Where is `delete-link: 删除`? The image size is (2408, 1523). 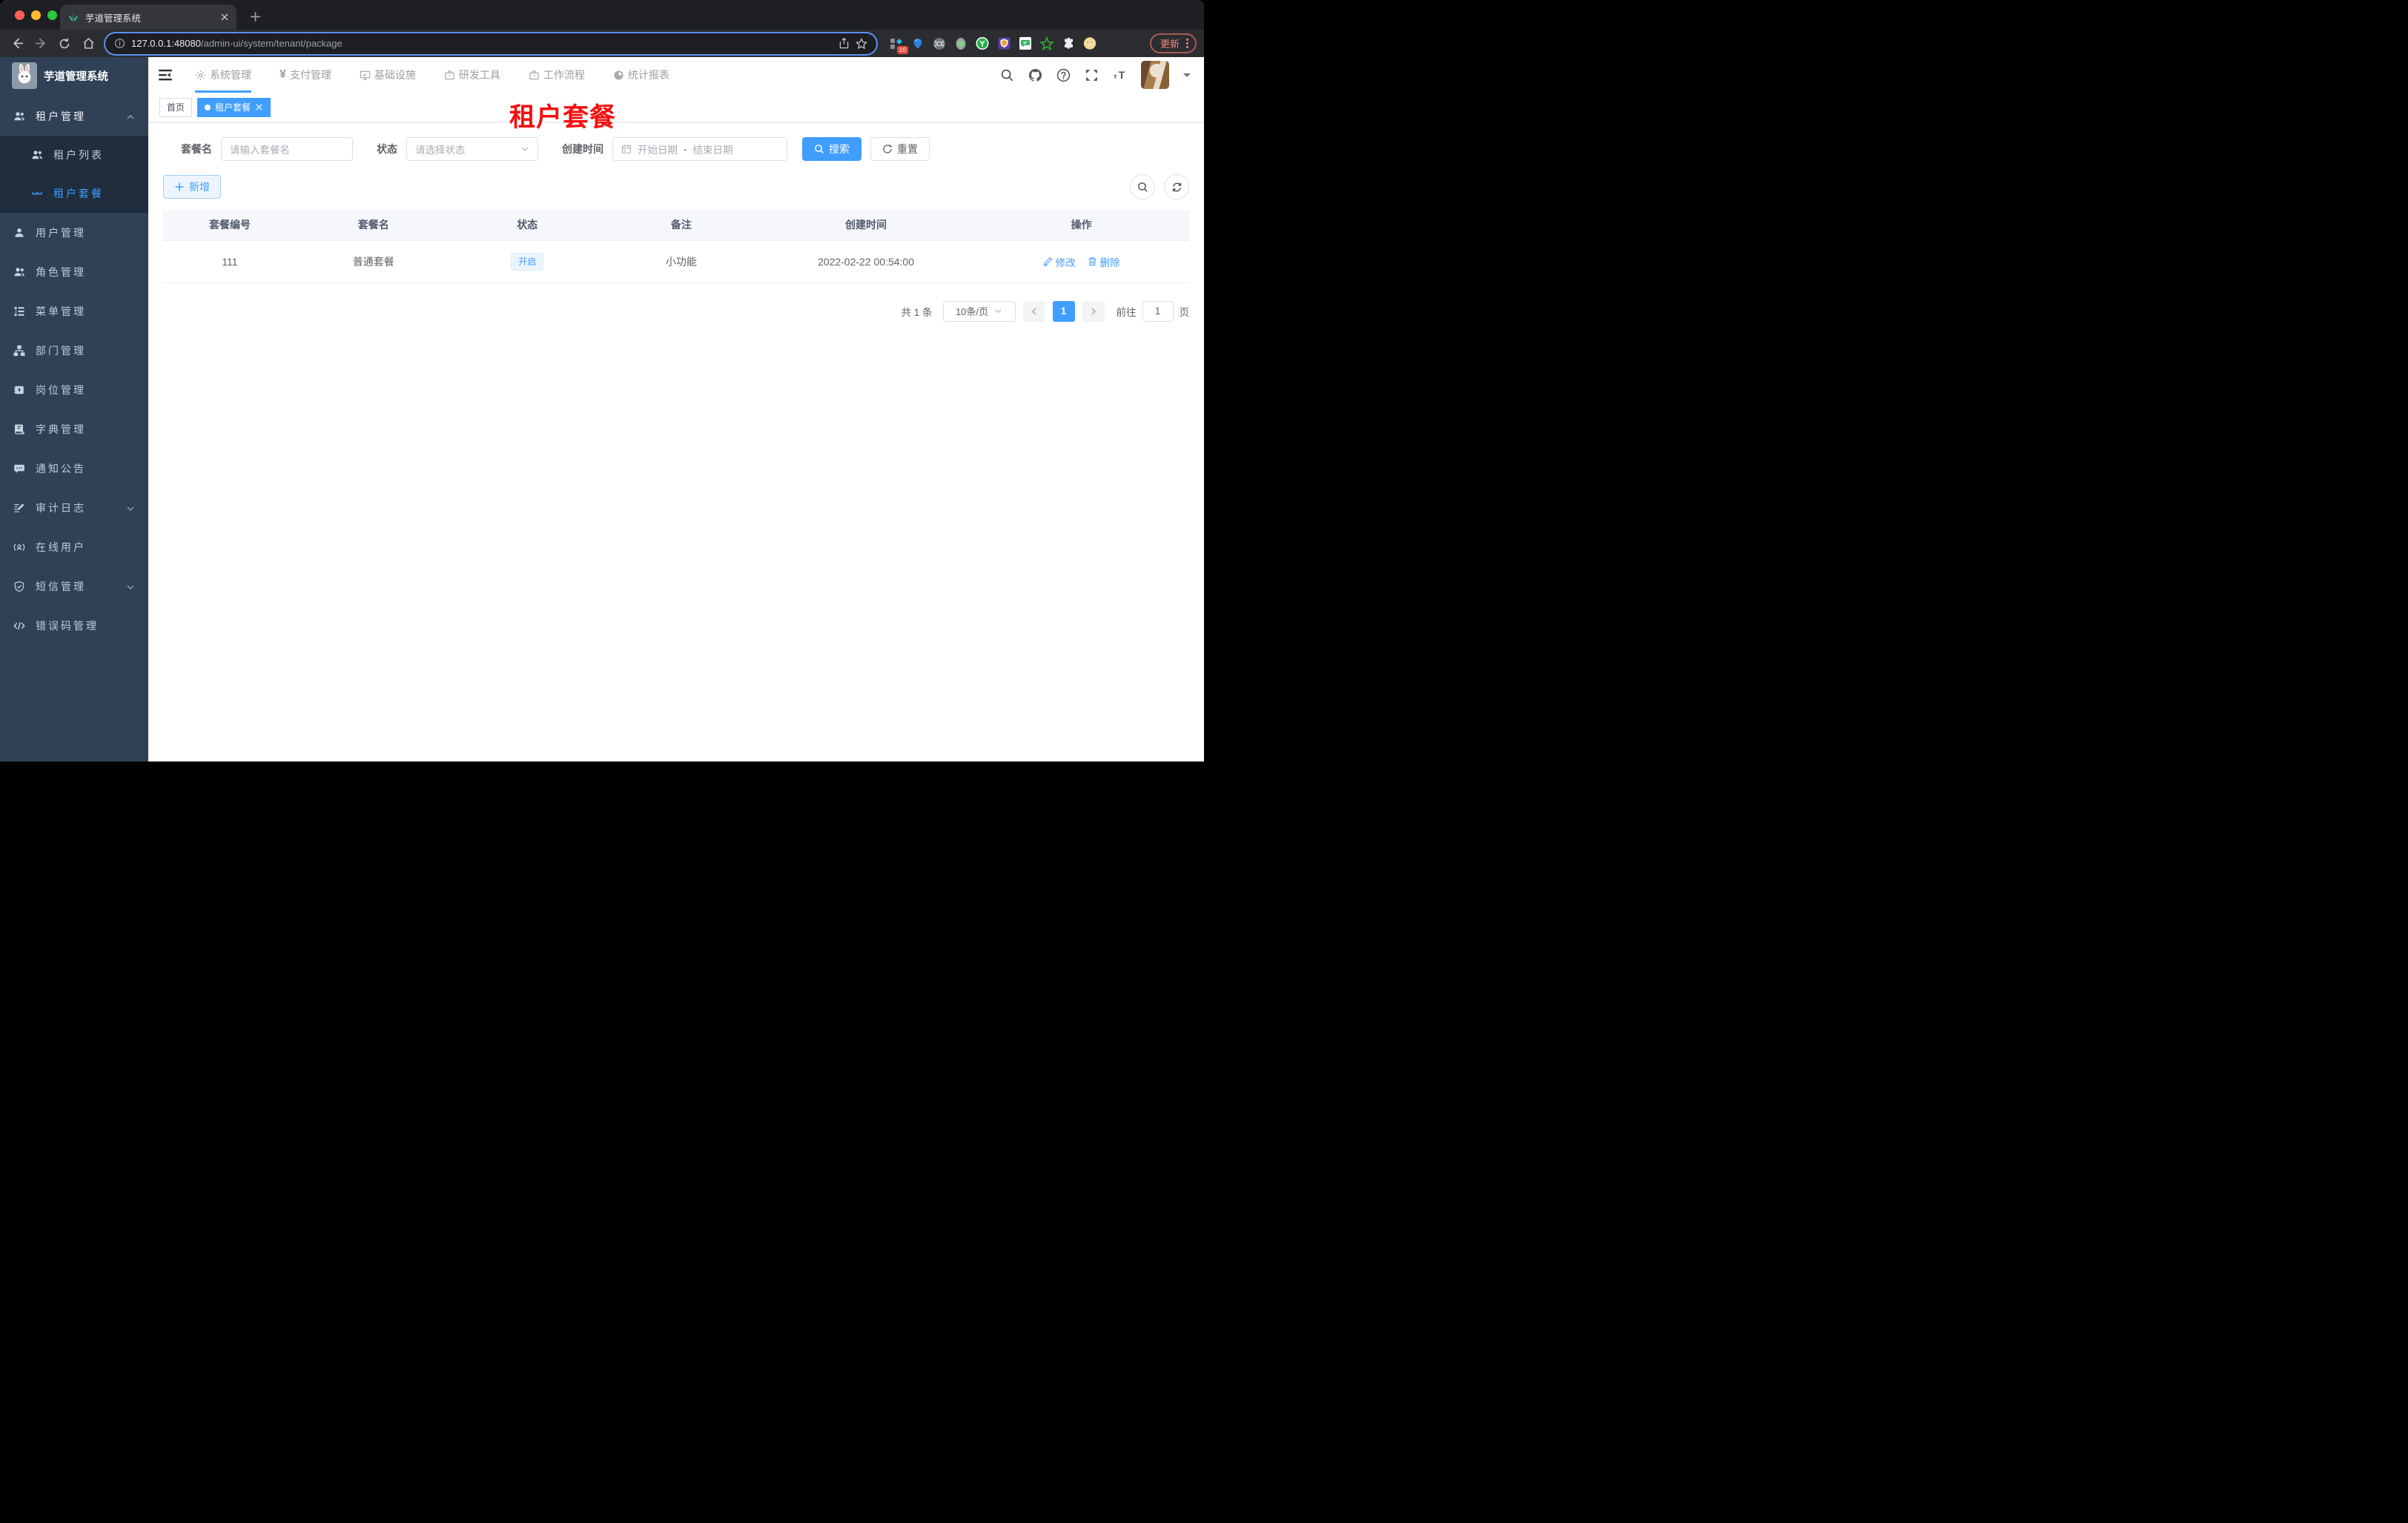
delete-link: 删除 is located at coordinates (1104, 261).